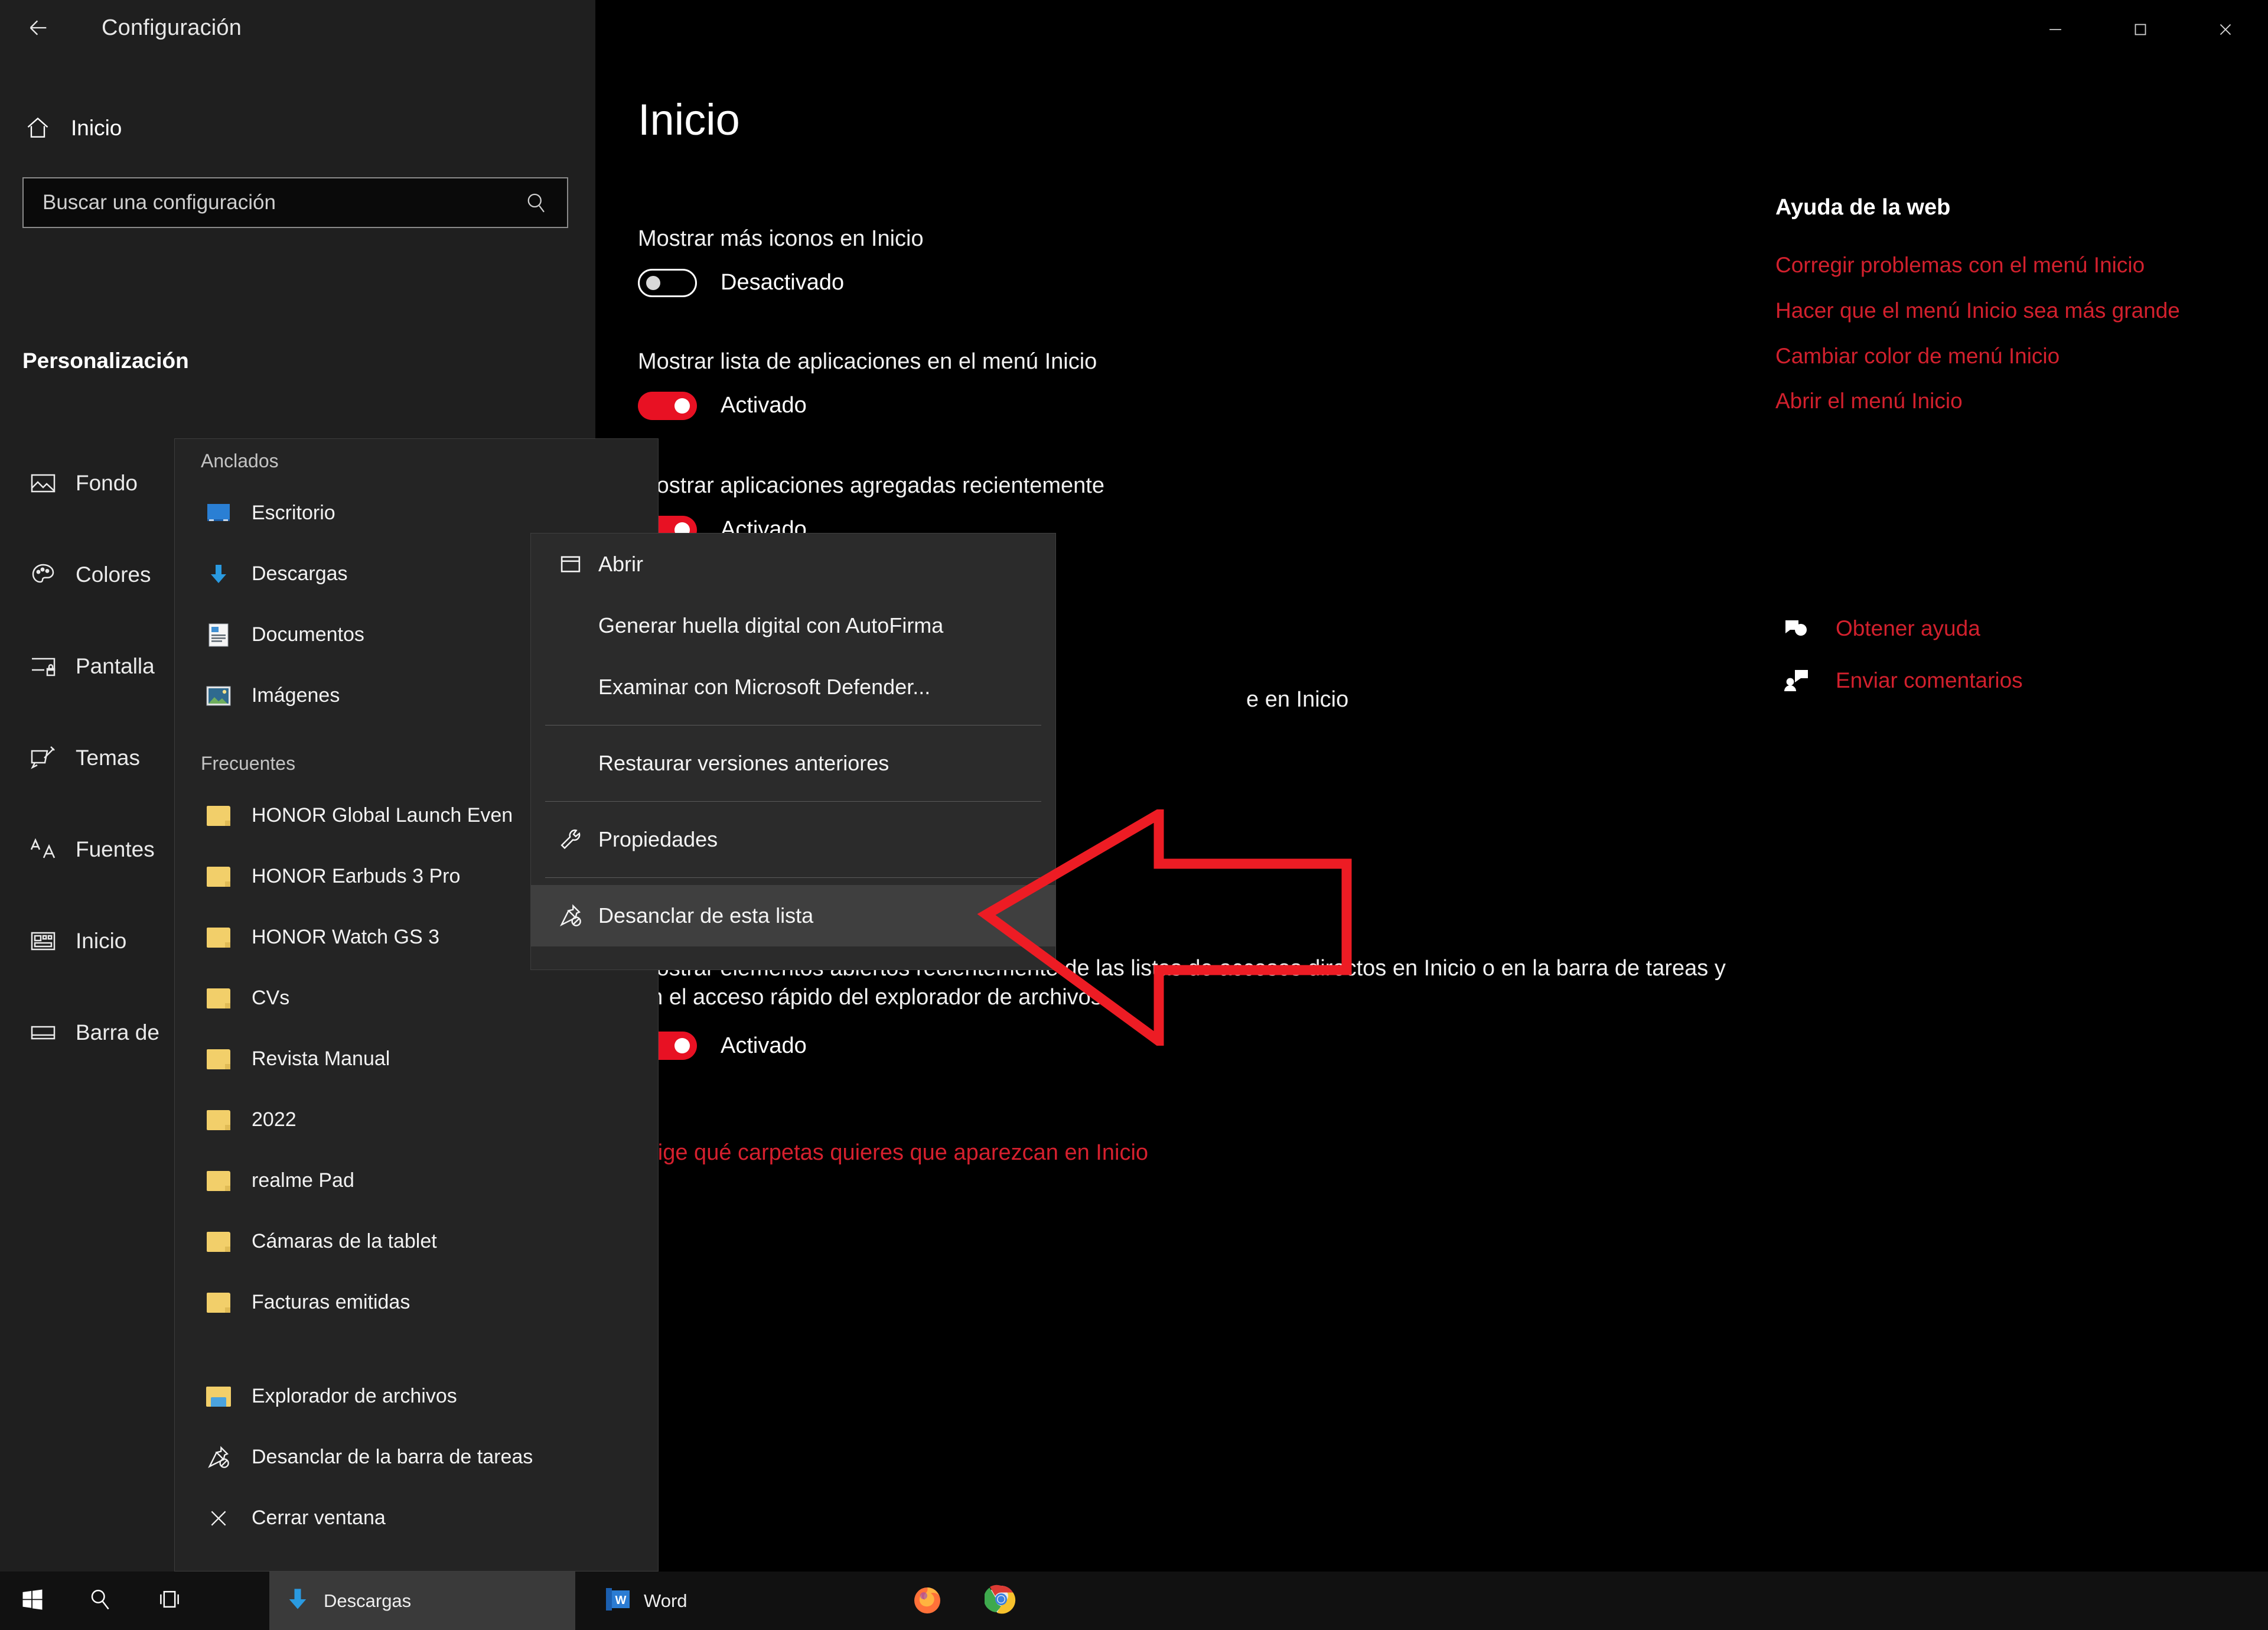  I want to click on help-action-label: Enviar comentarios, so click(1929, 680).